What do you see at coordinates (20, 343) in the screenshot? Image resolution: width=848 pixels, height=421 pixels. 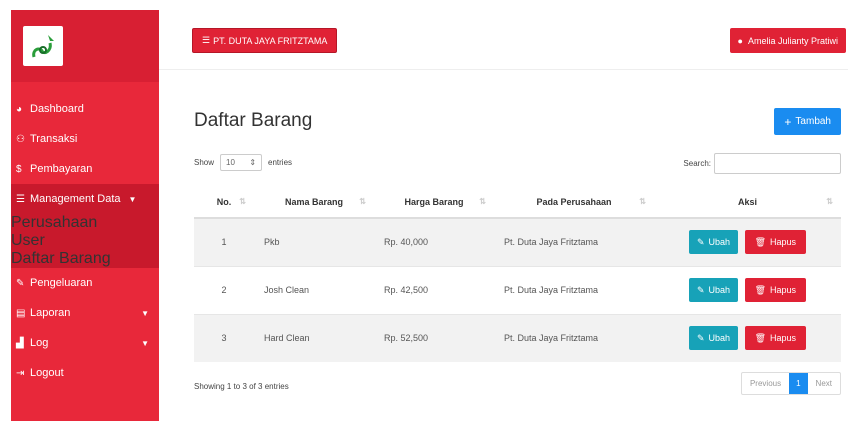 I see `chart-icon: ▟` at bounding box center [20, 343].